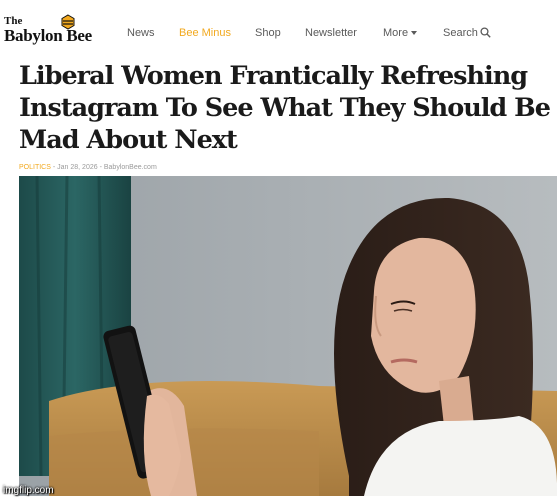 The height and width of the screenshot is (500, 557). Describe the element at coordinates (485, 32) in the screenshot. I see `search-icon` at that location.